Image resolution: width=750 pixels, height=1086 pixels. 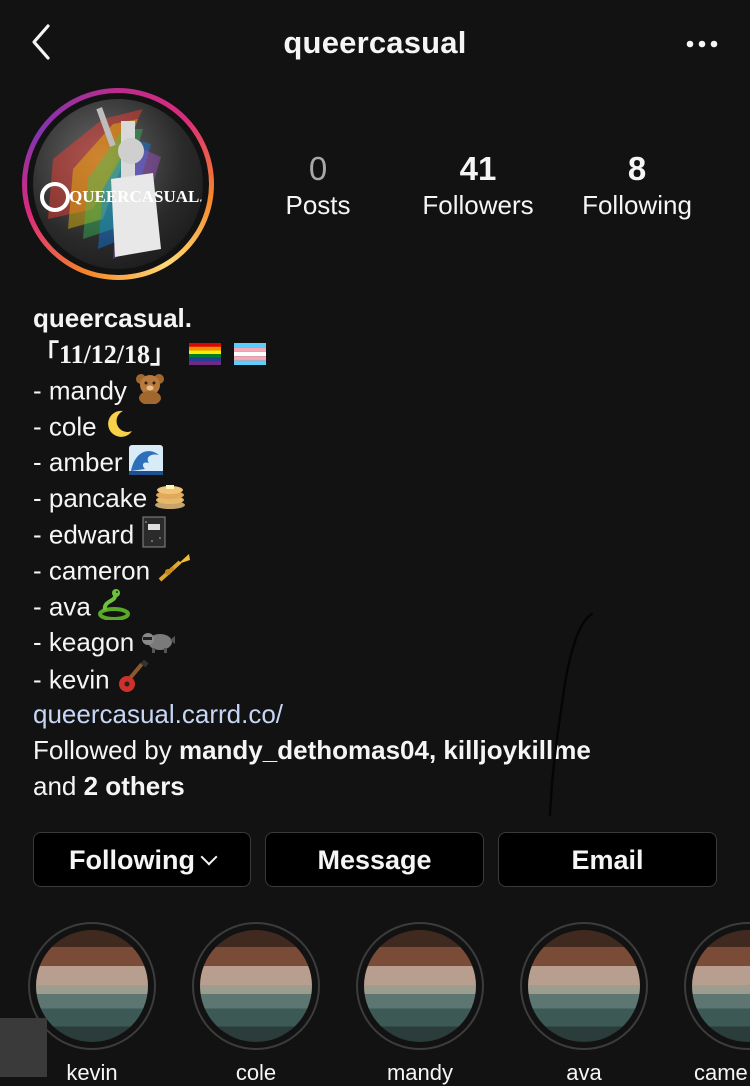 What do you see at coordinates (383, 462) in the screenshot?
I see `bio-member-line: - amber` at bounding box center [383, 462].